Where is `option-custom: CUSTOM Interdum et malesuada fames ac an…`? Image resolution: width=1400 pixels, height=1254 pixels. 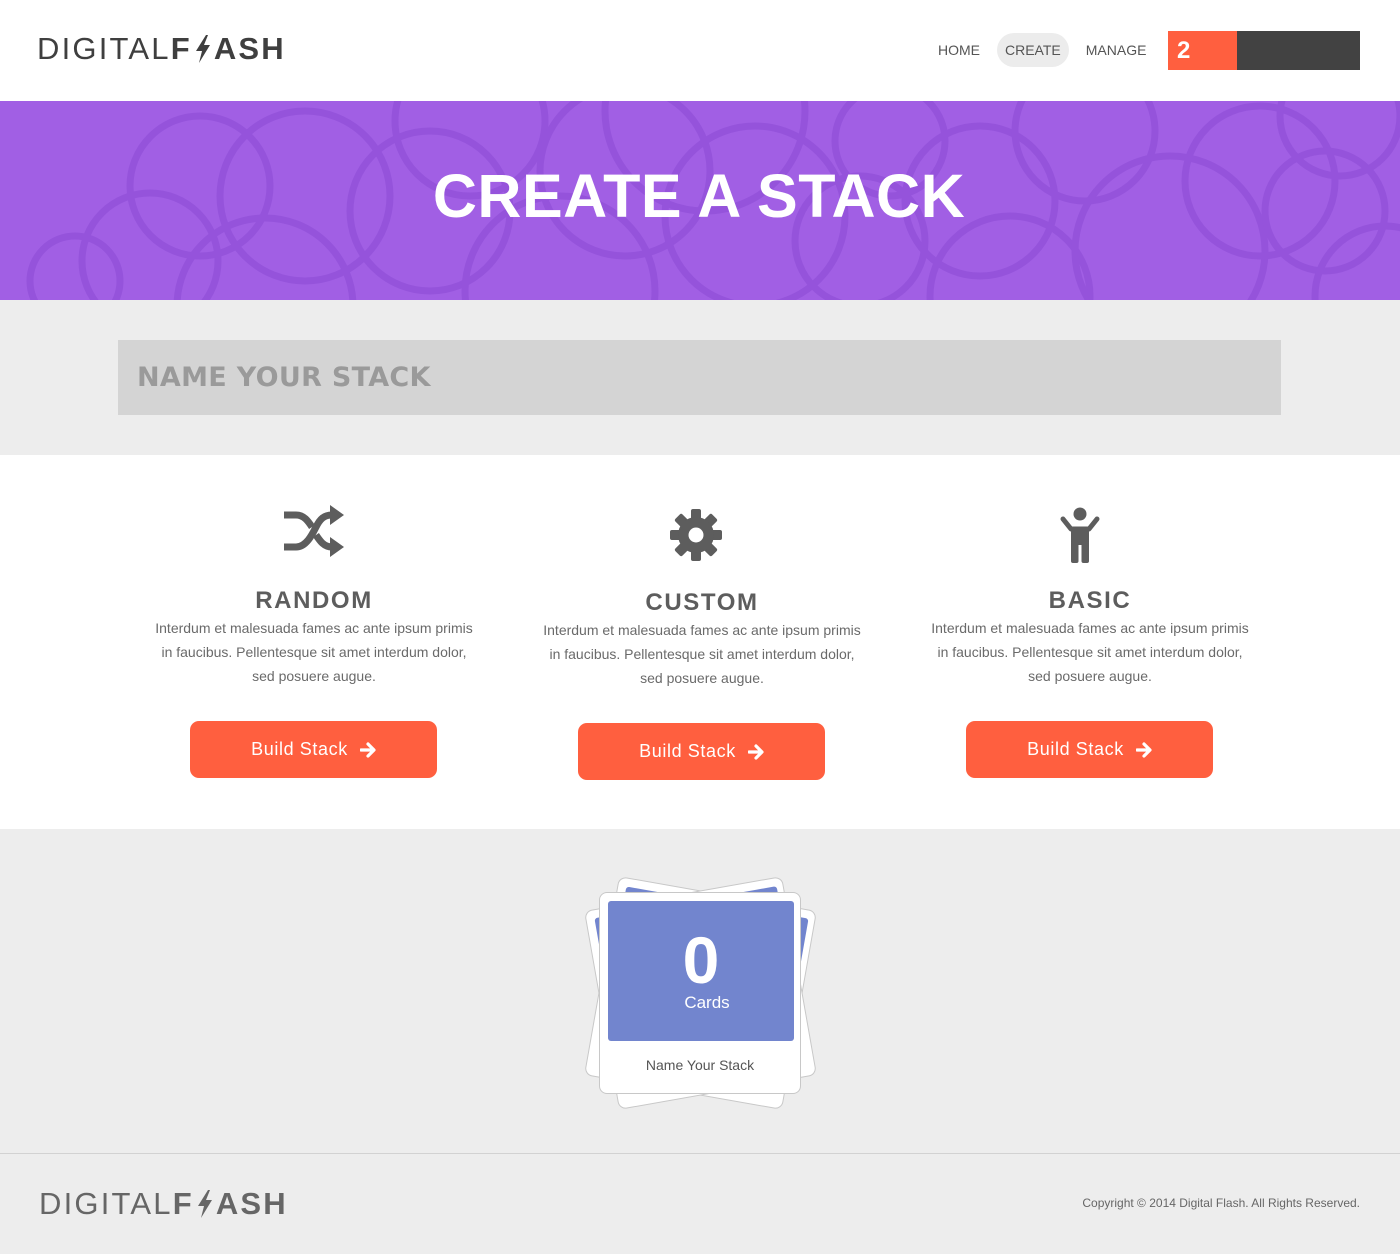
option-custom: CUSTOM Interdum et malesuada fames ac an… is located at coordinates (702, 642).